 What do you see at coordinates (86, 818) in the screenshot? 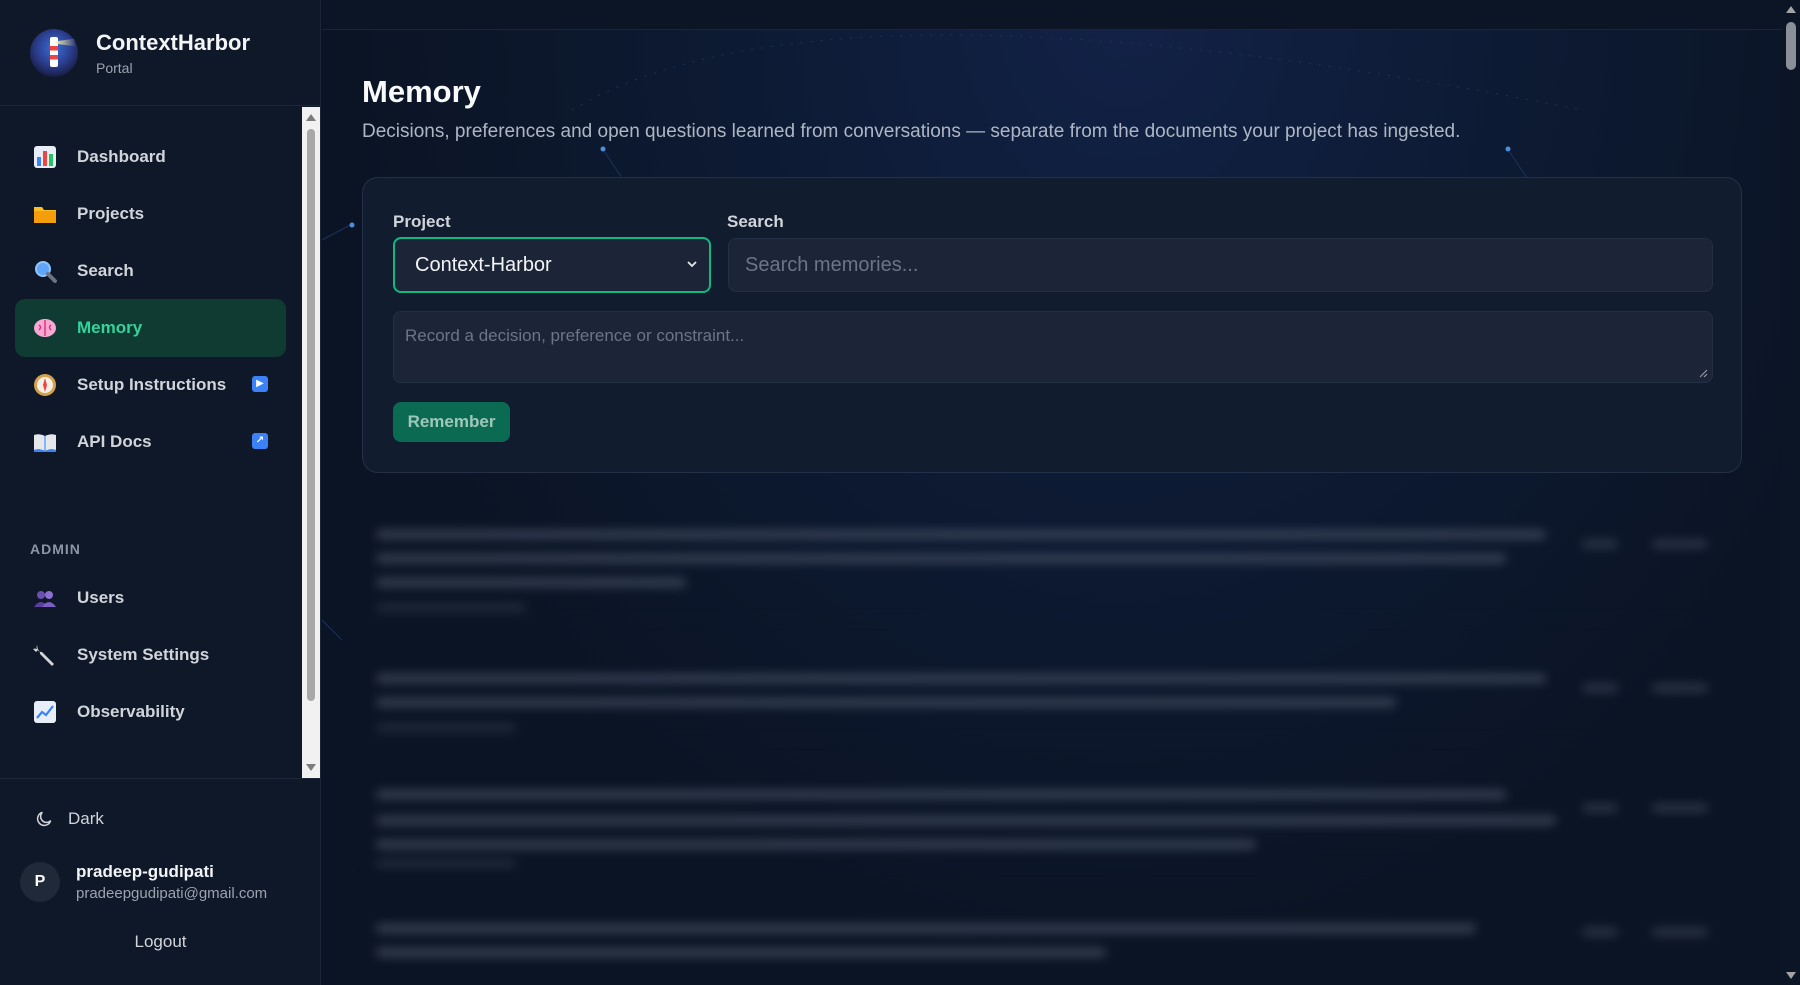
I see `theme-label: Dark` at bounding box center [86, 818].